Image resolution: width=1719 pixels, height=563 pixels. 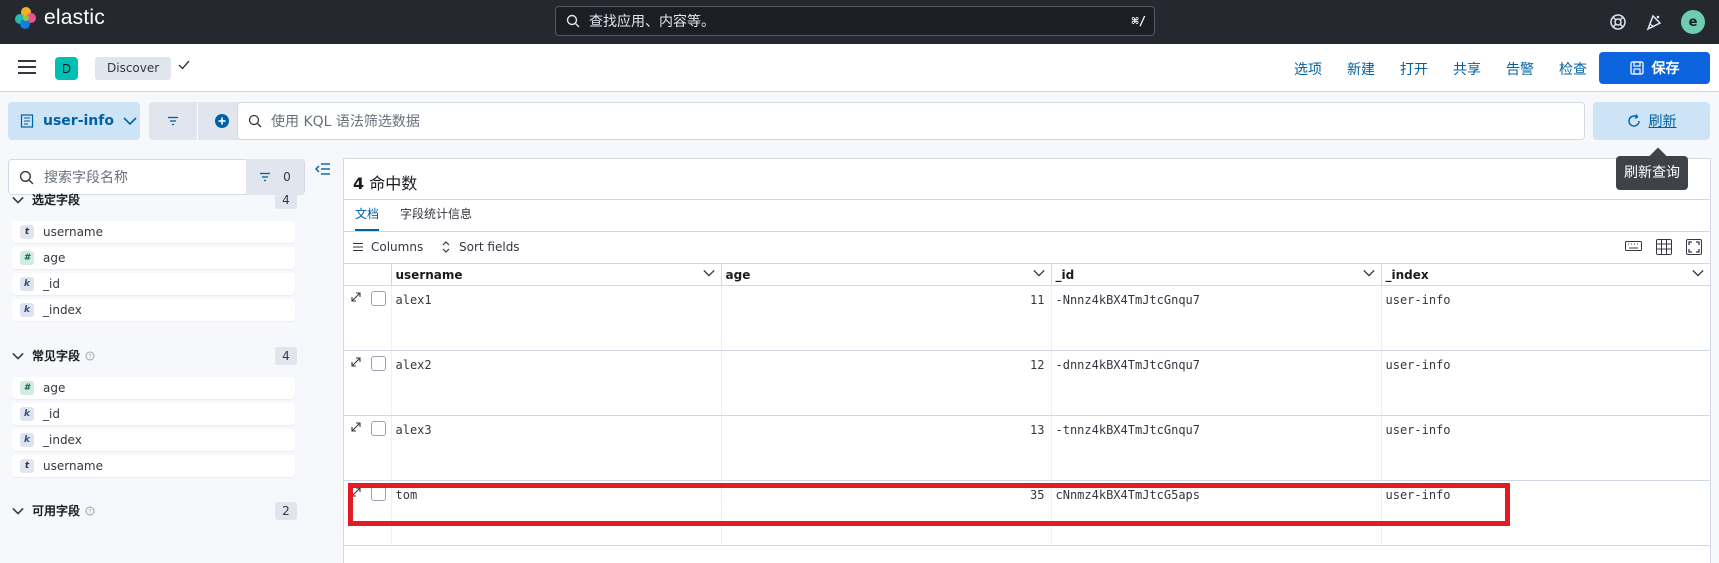 What do you see at coordinates (154, 355) in the screenshot?
I see `popular-fields-header: 常见字段 ? 4` at bounding box center [154, 355].